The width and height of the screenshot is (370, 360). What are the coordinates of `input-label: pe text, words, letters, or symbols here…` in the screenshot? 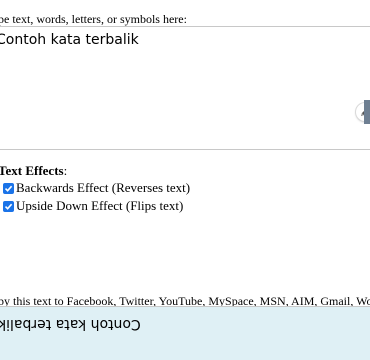 It's located at (93, 19).